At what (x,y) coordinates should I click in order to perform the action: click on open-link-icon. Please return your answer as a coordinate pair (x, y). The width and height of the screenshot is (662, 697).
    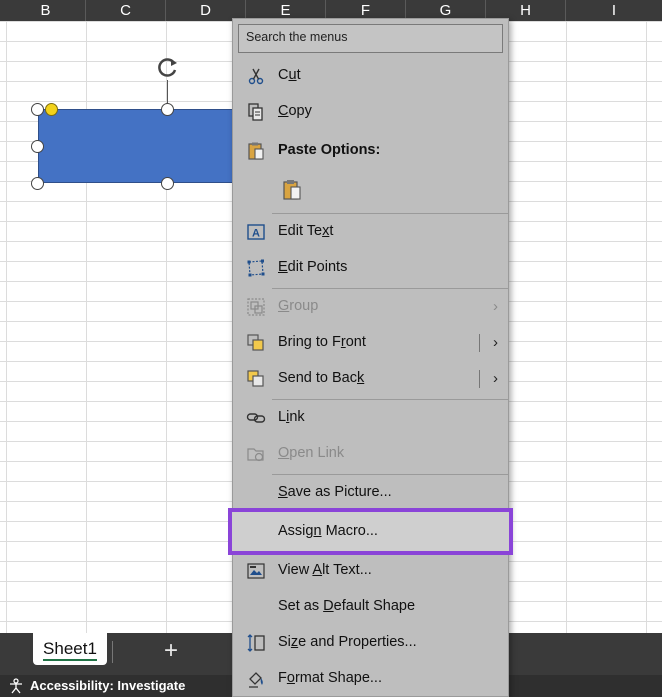
    Looking at the image, I should click on (255, 455).